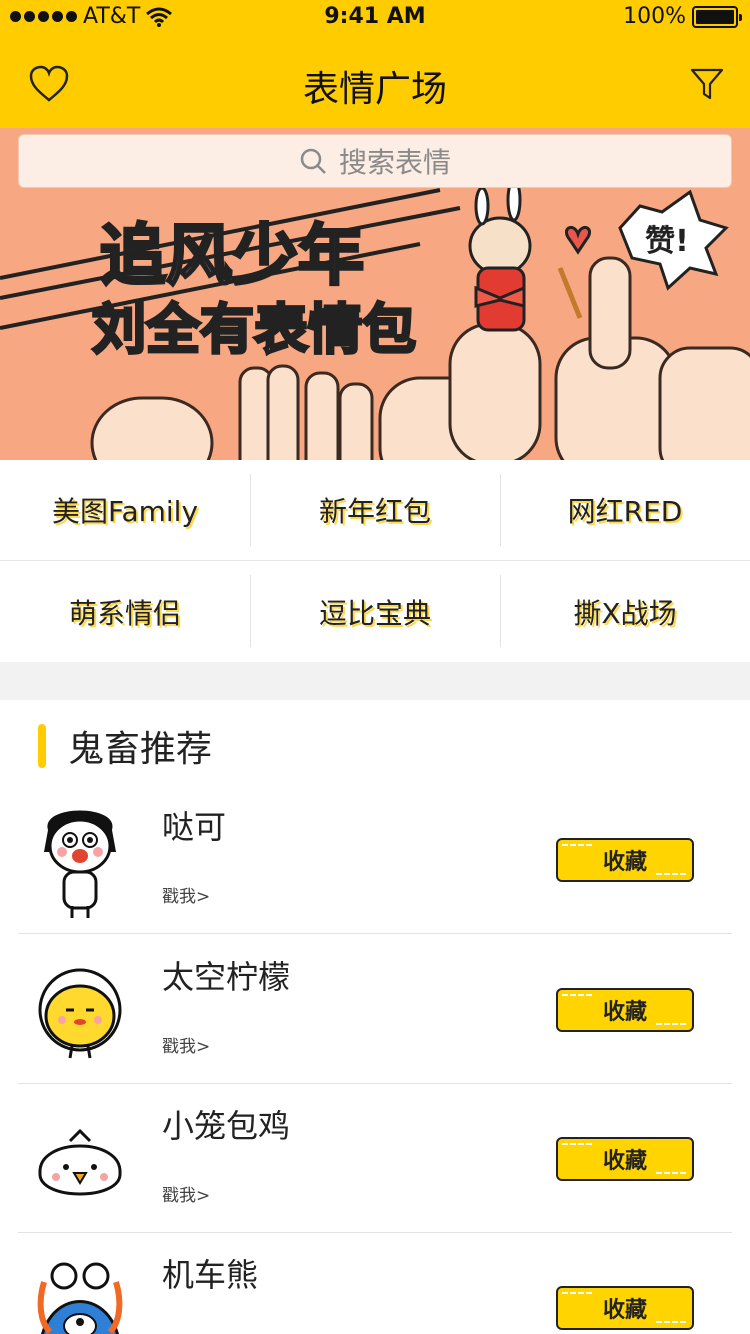 The image size is (750, 1334). I want to click on section-title: 鬼畜推荐, so click(140, 749).